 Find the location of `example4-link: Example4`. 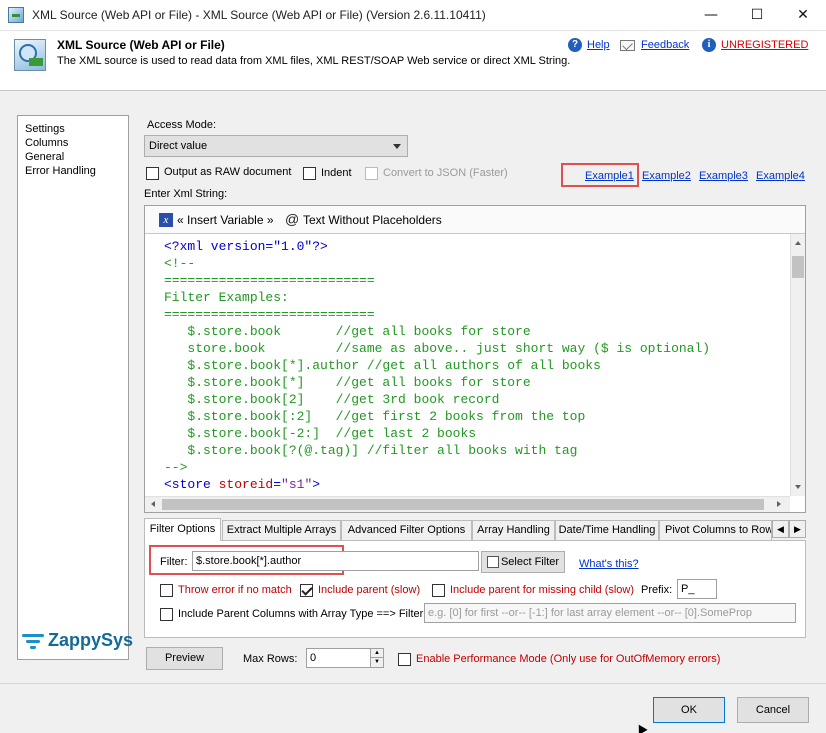

example4-link: Example4 is located at coordinates (780, 176).